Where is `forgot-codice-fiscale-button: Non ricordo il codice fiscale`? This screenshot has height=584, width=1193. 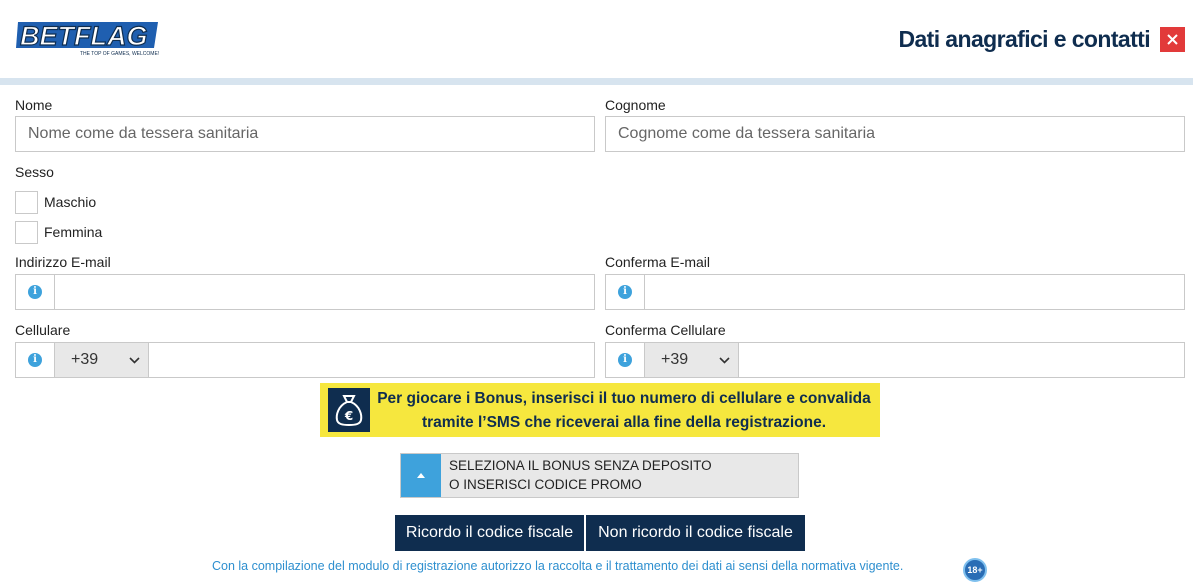
forgot-codice-fiscale-button: Non ricordo il codice fiscale is located at coordinates (695, 533).